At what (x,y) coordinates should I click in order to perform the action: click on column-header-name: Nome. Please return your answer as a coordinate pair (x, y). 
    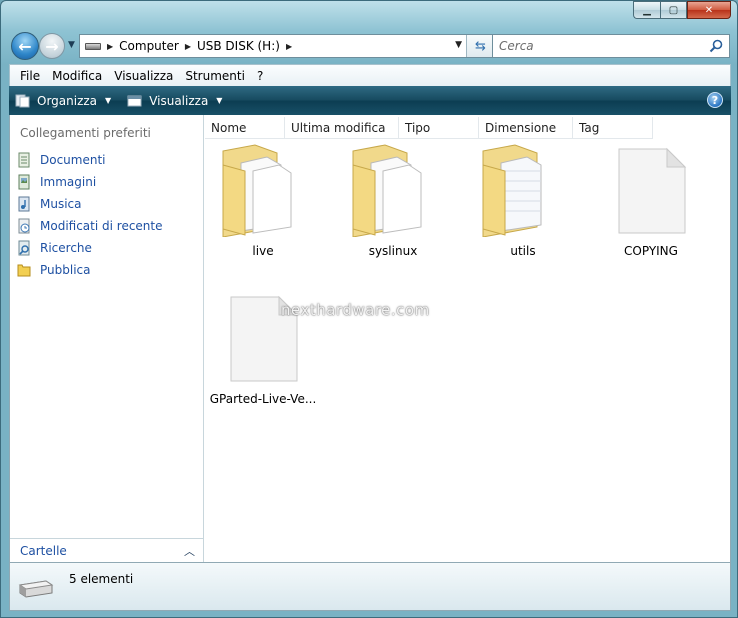
    Looking at the image, I should click on (245, 128).